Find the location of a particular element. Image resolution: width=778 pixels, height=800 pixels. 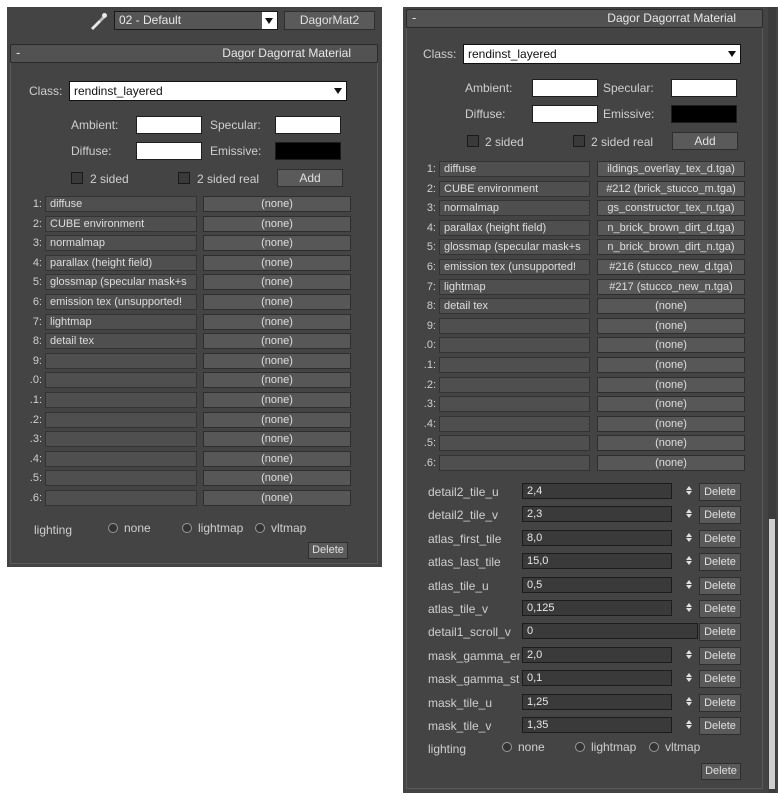

lighting-lightmap-radio is located at coordinates (580, 747).